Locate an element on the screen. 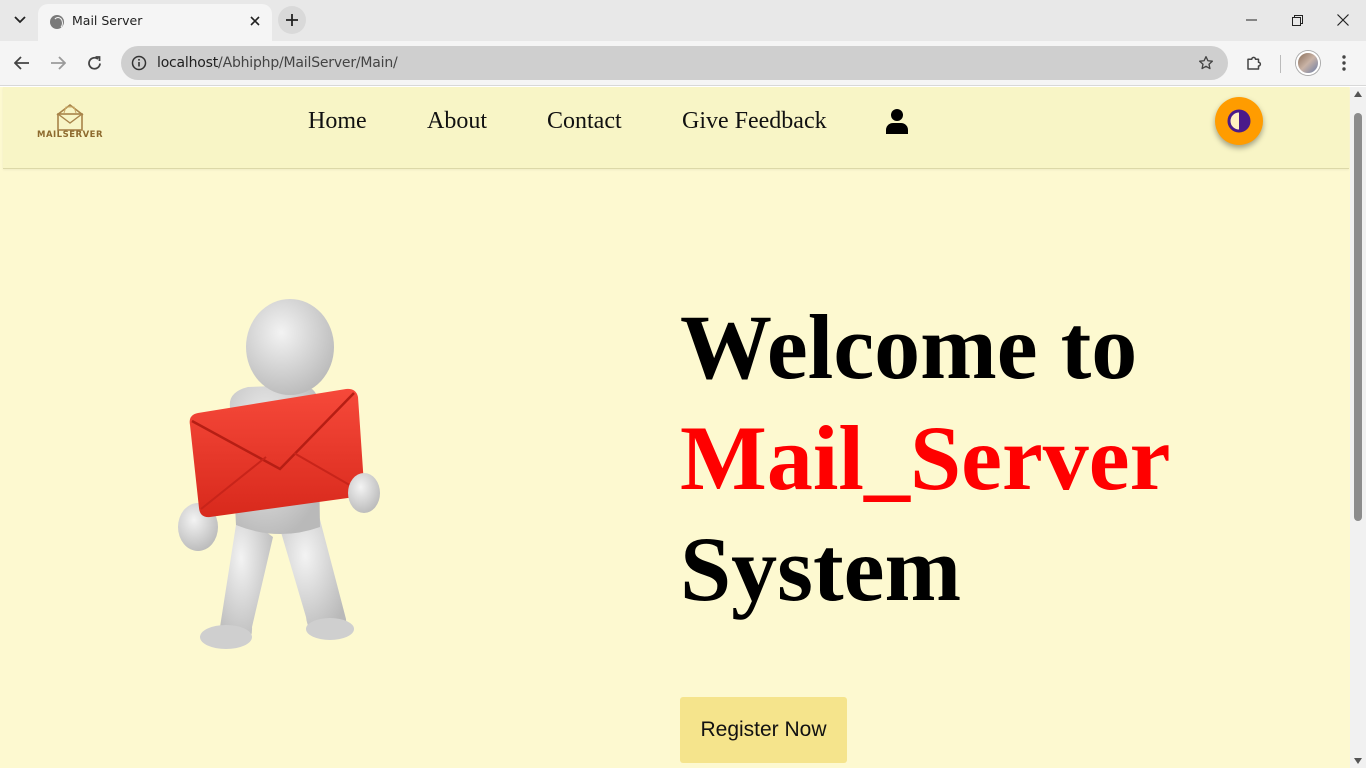 The width and height of the screenshot is (1366, 768). minimize-icon is located at coordinates (1251, 20).